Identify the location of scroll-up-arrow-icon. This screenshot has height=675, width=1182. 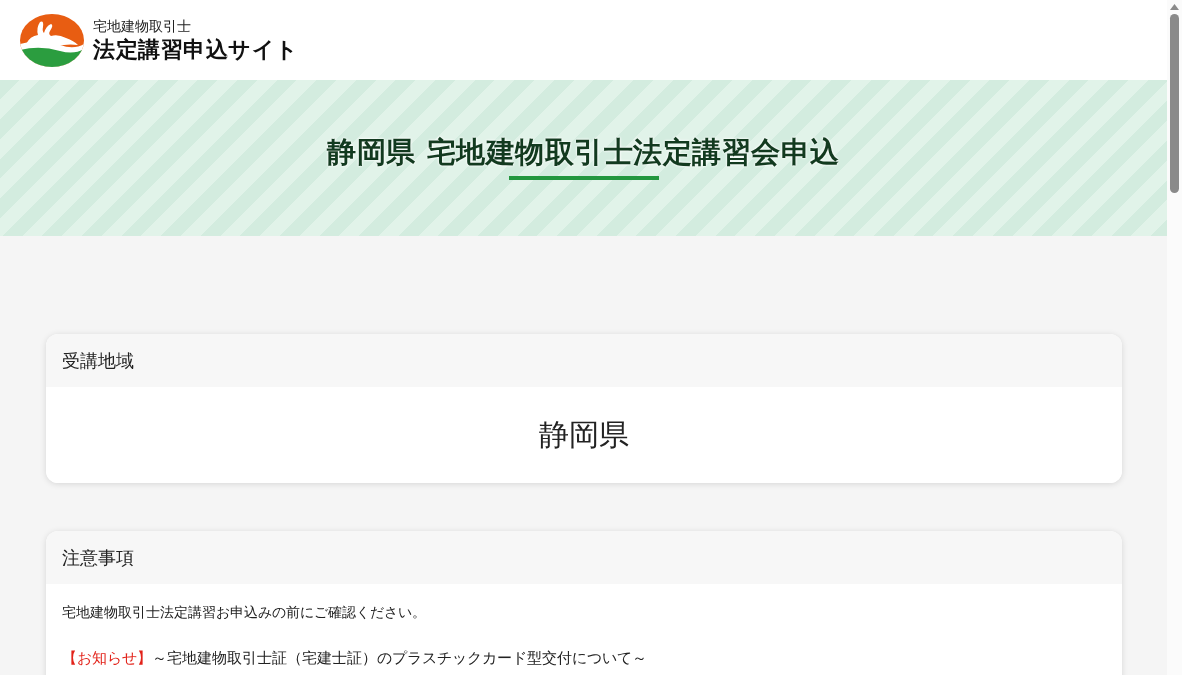
(1174, 7).